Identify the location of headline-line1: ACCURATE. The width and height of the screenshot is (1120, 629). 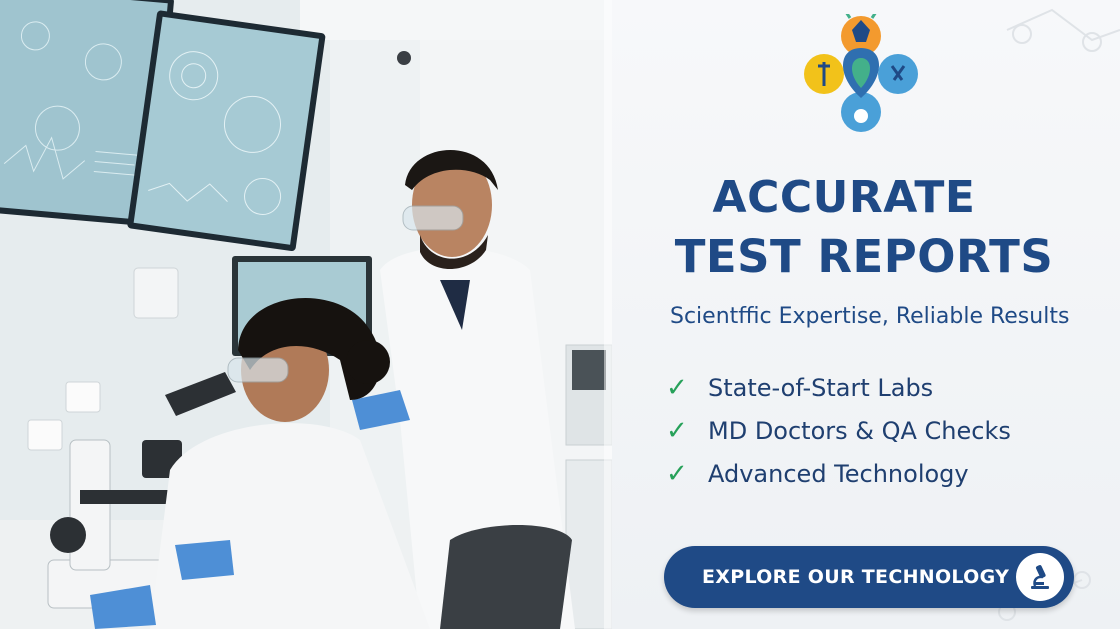
(844, 197).